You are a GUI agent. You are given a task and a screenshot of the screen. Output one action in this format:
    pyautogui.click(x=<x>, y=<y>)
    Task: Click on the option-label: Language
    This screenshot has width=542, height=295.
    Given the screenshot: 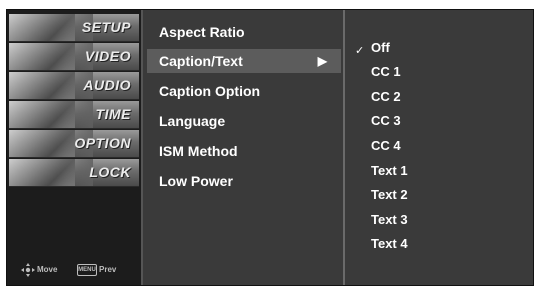 What is the action you would take?
    pyautogui.click(x=192, y=121)
    